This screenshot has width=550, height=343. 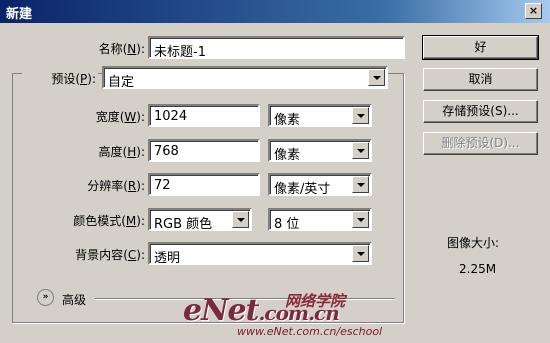 I want to click on preset-label: 预设(P):, so click(x=60, y=78).